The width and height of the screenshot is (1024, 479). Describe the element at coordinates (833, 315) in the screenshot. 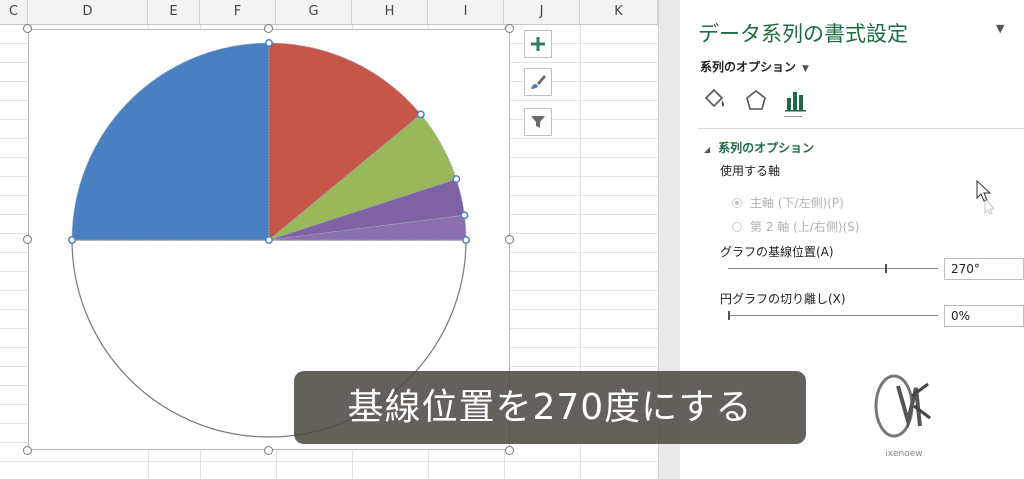

I see `pie-explosion-slider` at that location.